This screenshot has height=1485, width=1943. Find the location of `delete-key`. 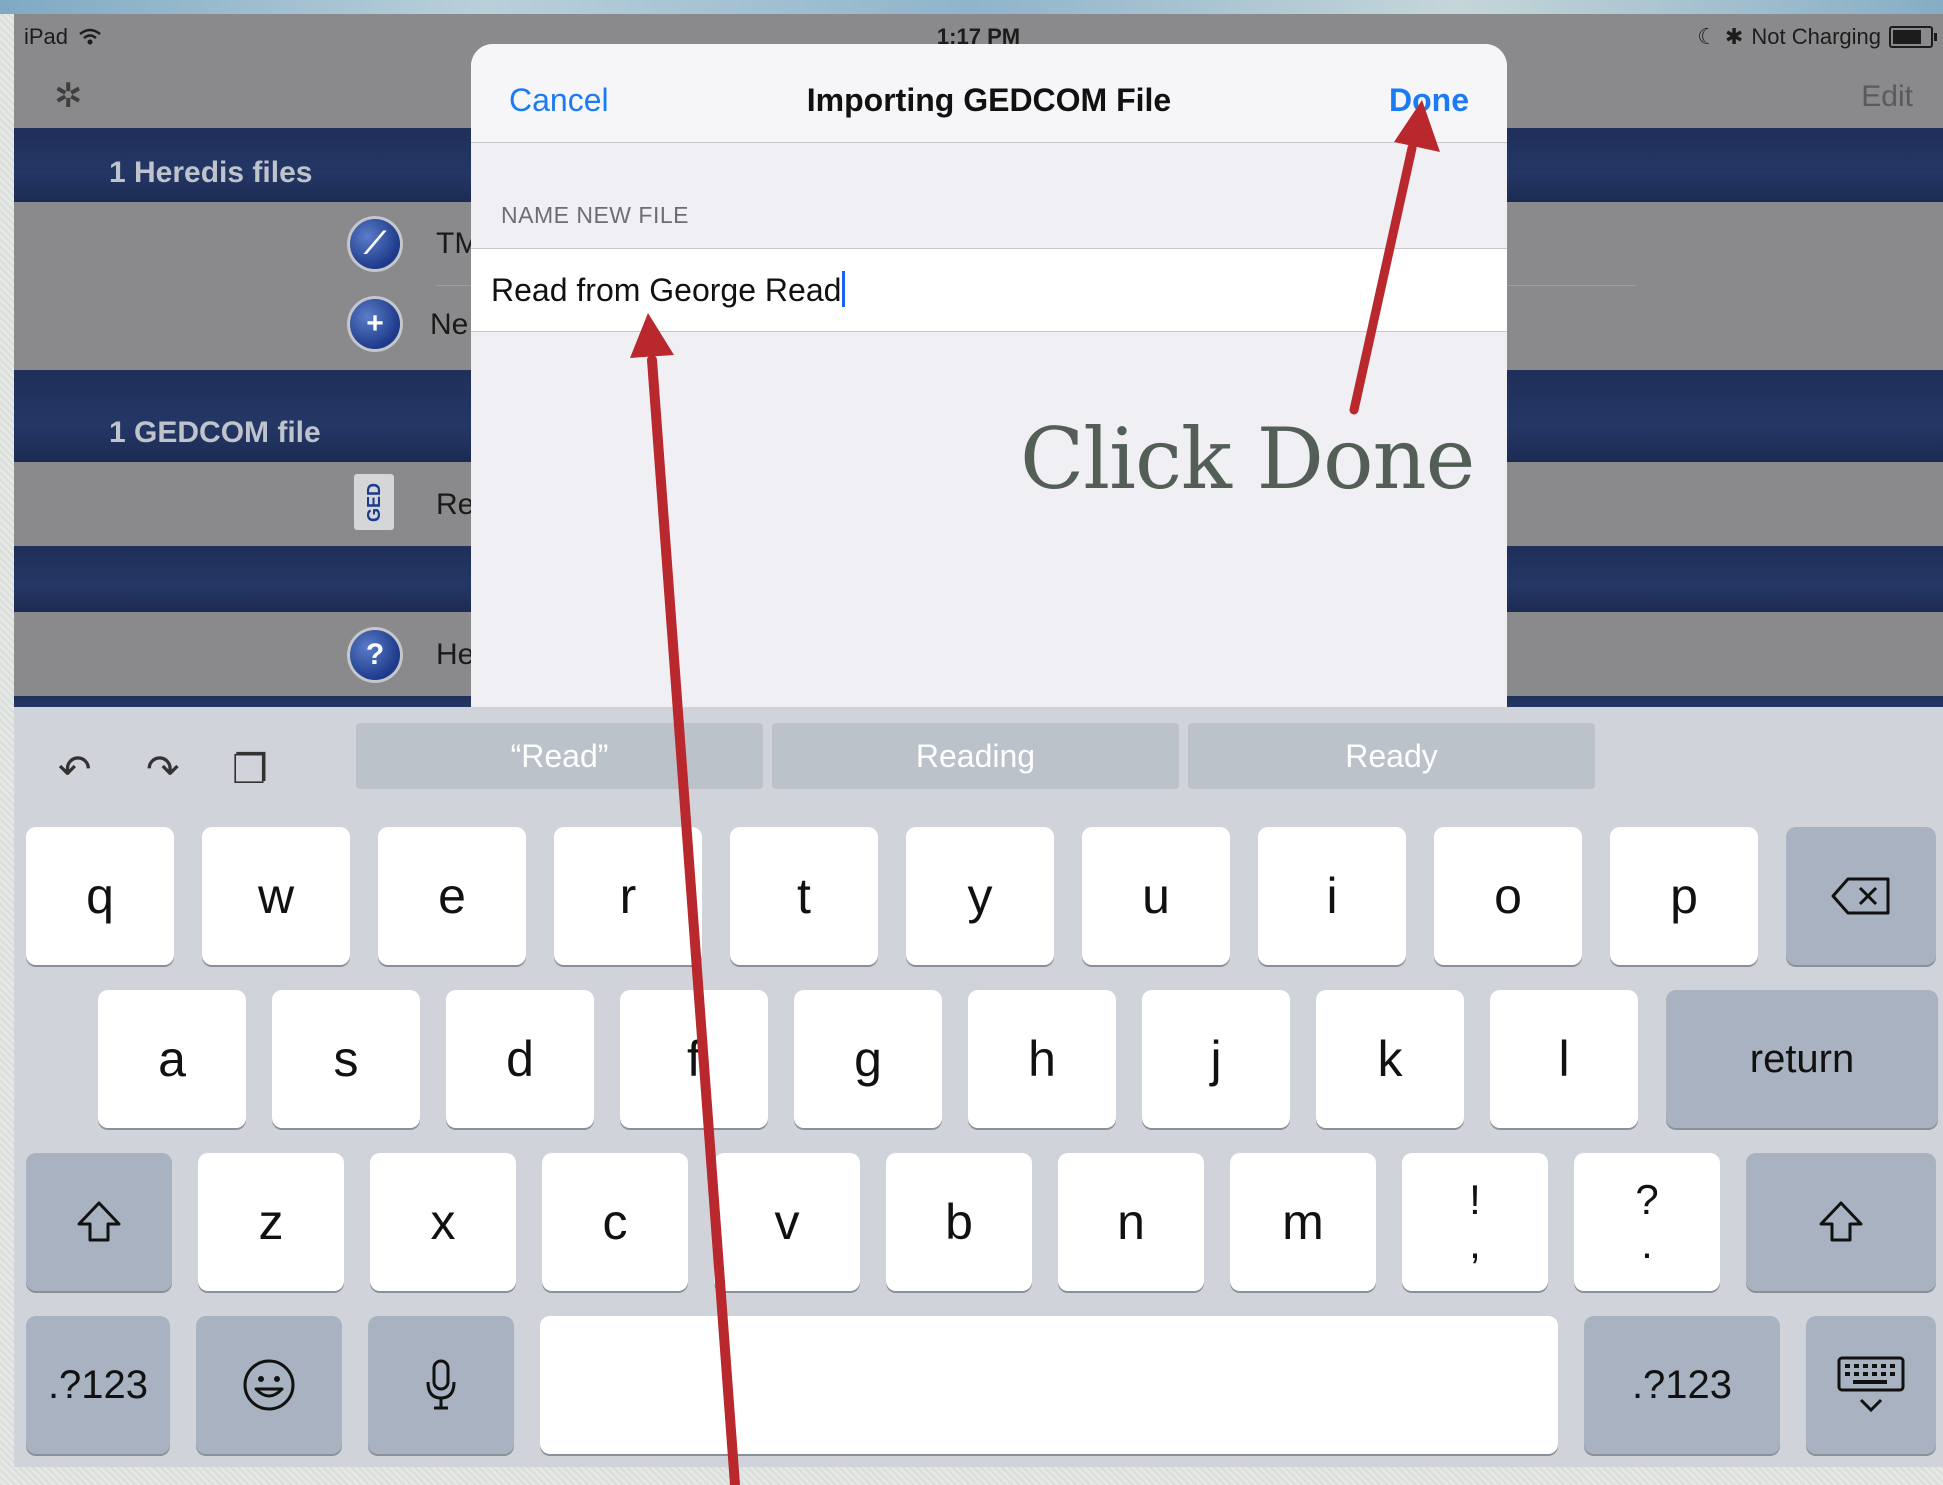

delete-key is located at coordinates (1861, 896).